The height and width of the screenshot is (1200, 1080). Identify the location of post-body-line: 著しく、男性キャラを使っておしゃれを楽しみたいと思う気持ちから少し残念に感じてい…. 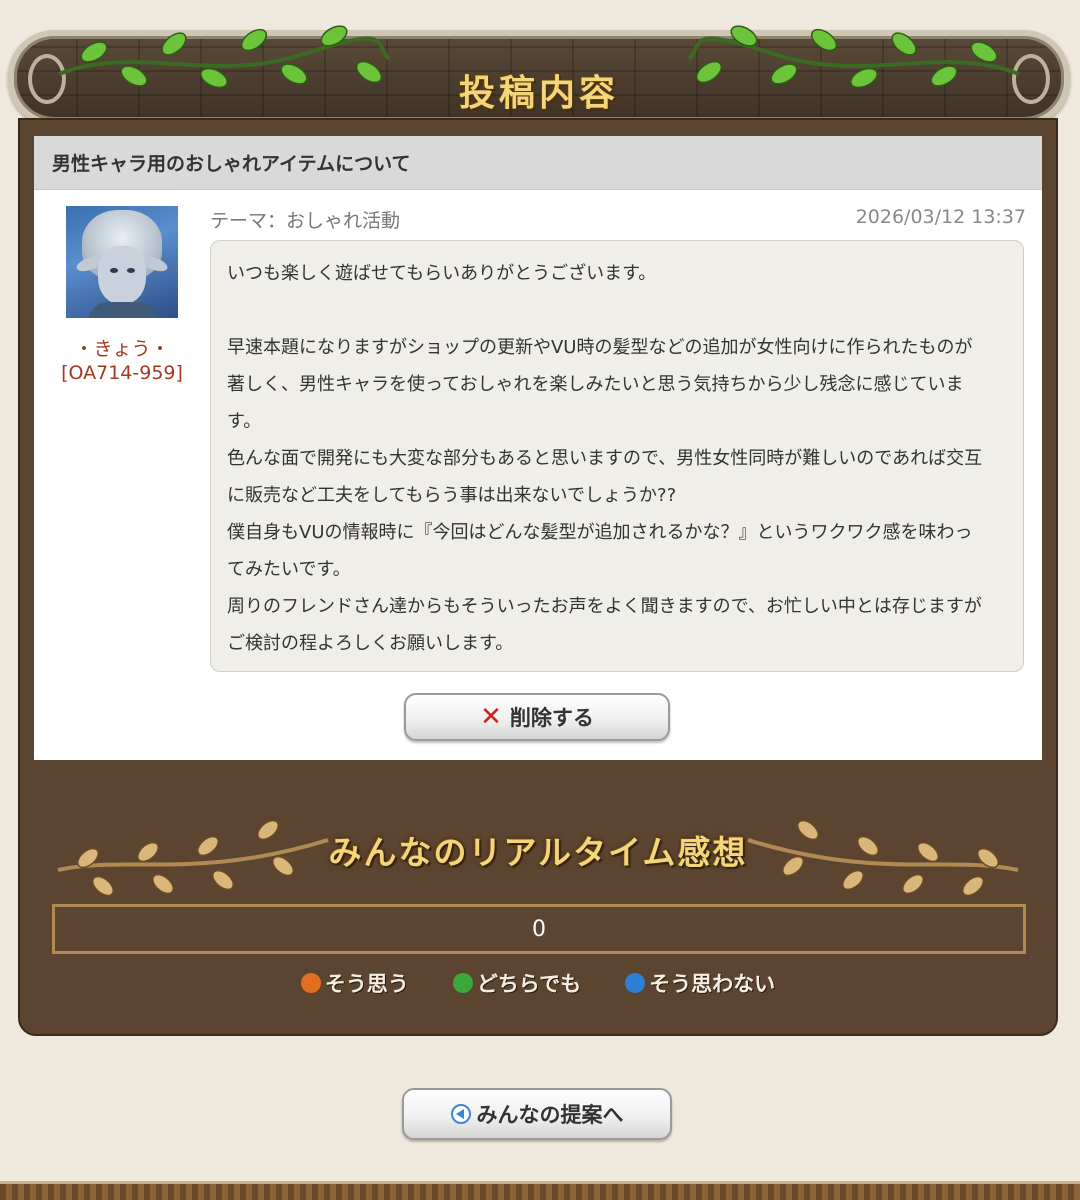
(595, 384).